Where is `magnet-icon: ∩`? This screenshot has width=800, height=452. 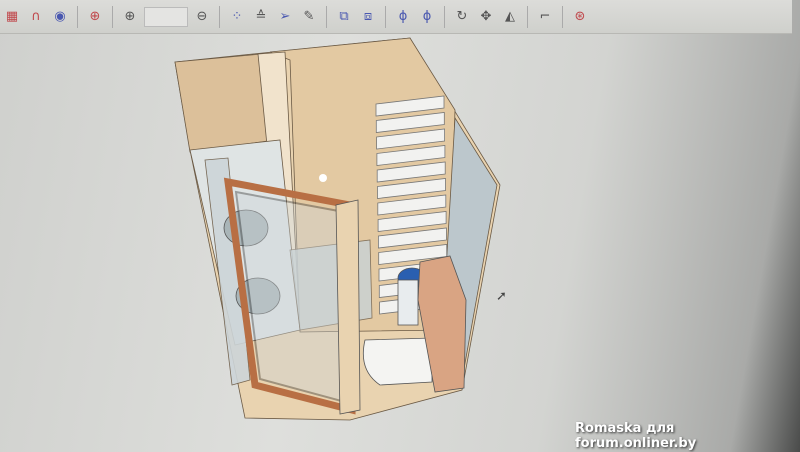 magnet-icon: ∩ is located at coordinates (36, 17).